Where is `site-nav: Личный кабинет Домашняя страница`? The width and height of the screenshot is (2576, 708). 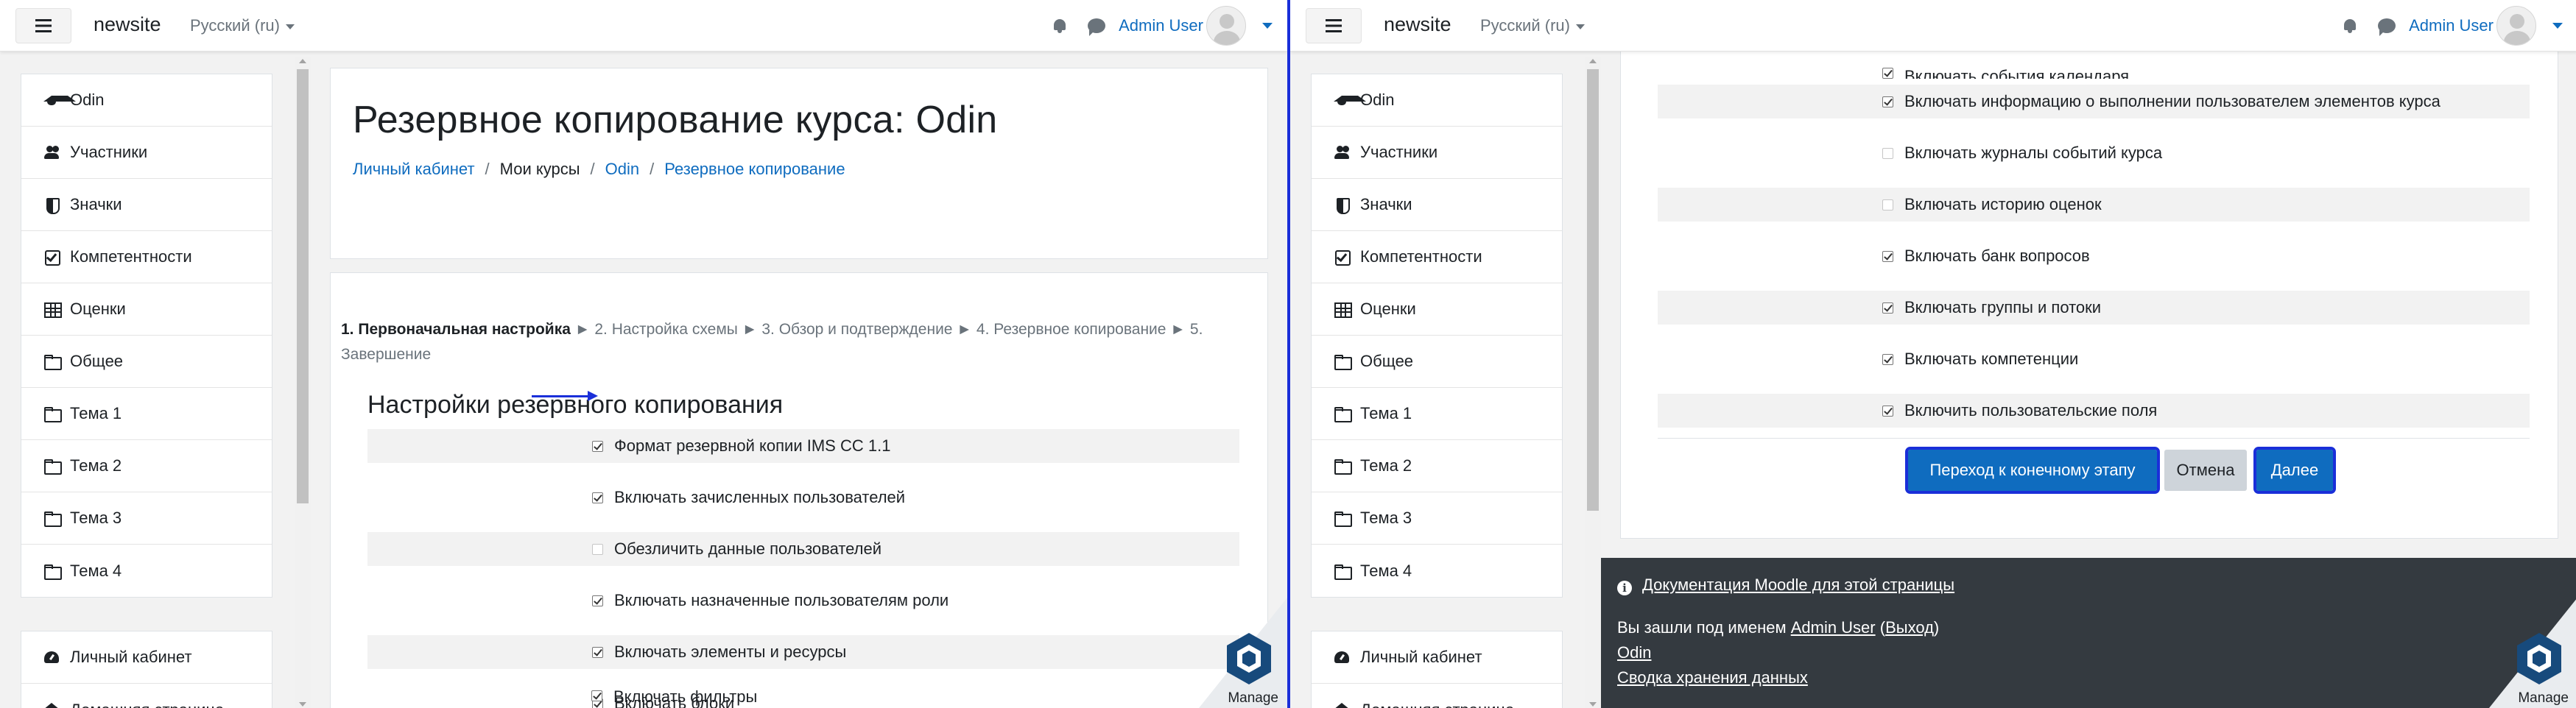 site-nav: Личный кабинет Домашняя страница is located at coordinates (146, 670).